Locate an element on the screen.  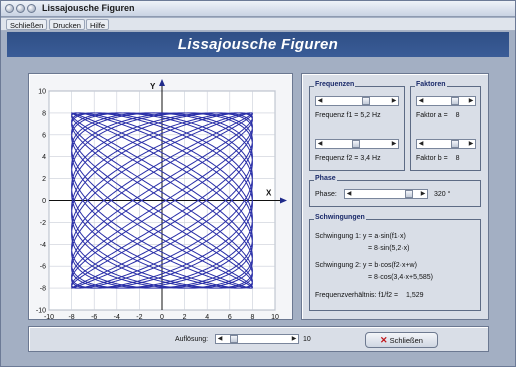
factor-a-value: 8 is located at coordinates (457, 115).